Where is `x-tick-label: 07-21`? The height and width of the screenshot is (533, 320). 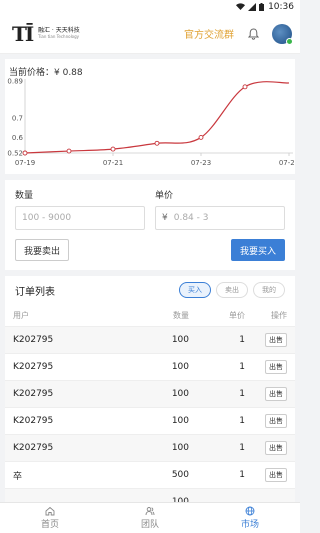
x-tick-label: 07-21 is located at coordinates (113, 163).